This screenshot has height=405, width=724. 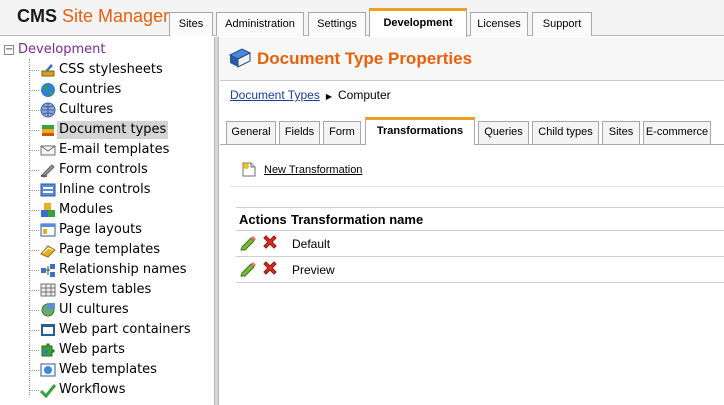 I want to click on pane-splitter, so click(x=216, y=221).